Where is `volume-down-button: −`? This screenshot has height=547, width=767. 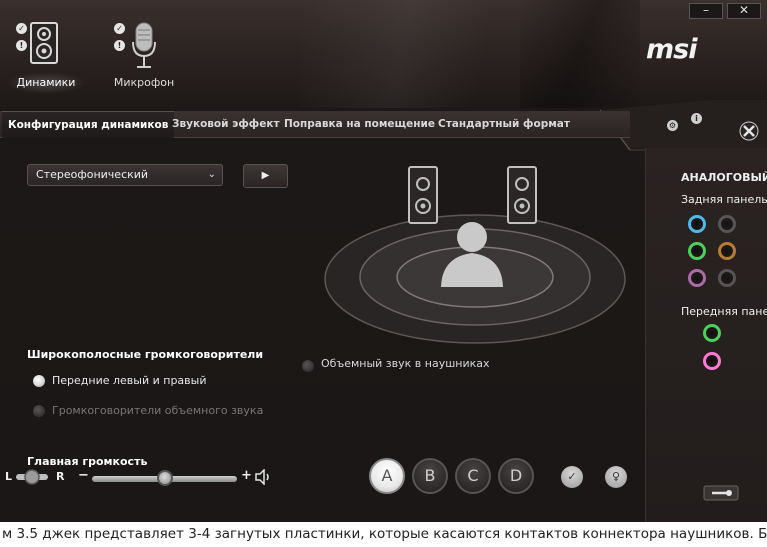
volume-down-button: − is located at coordinates (83, 475).